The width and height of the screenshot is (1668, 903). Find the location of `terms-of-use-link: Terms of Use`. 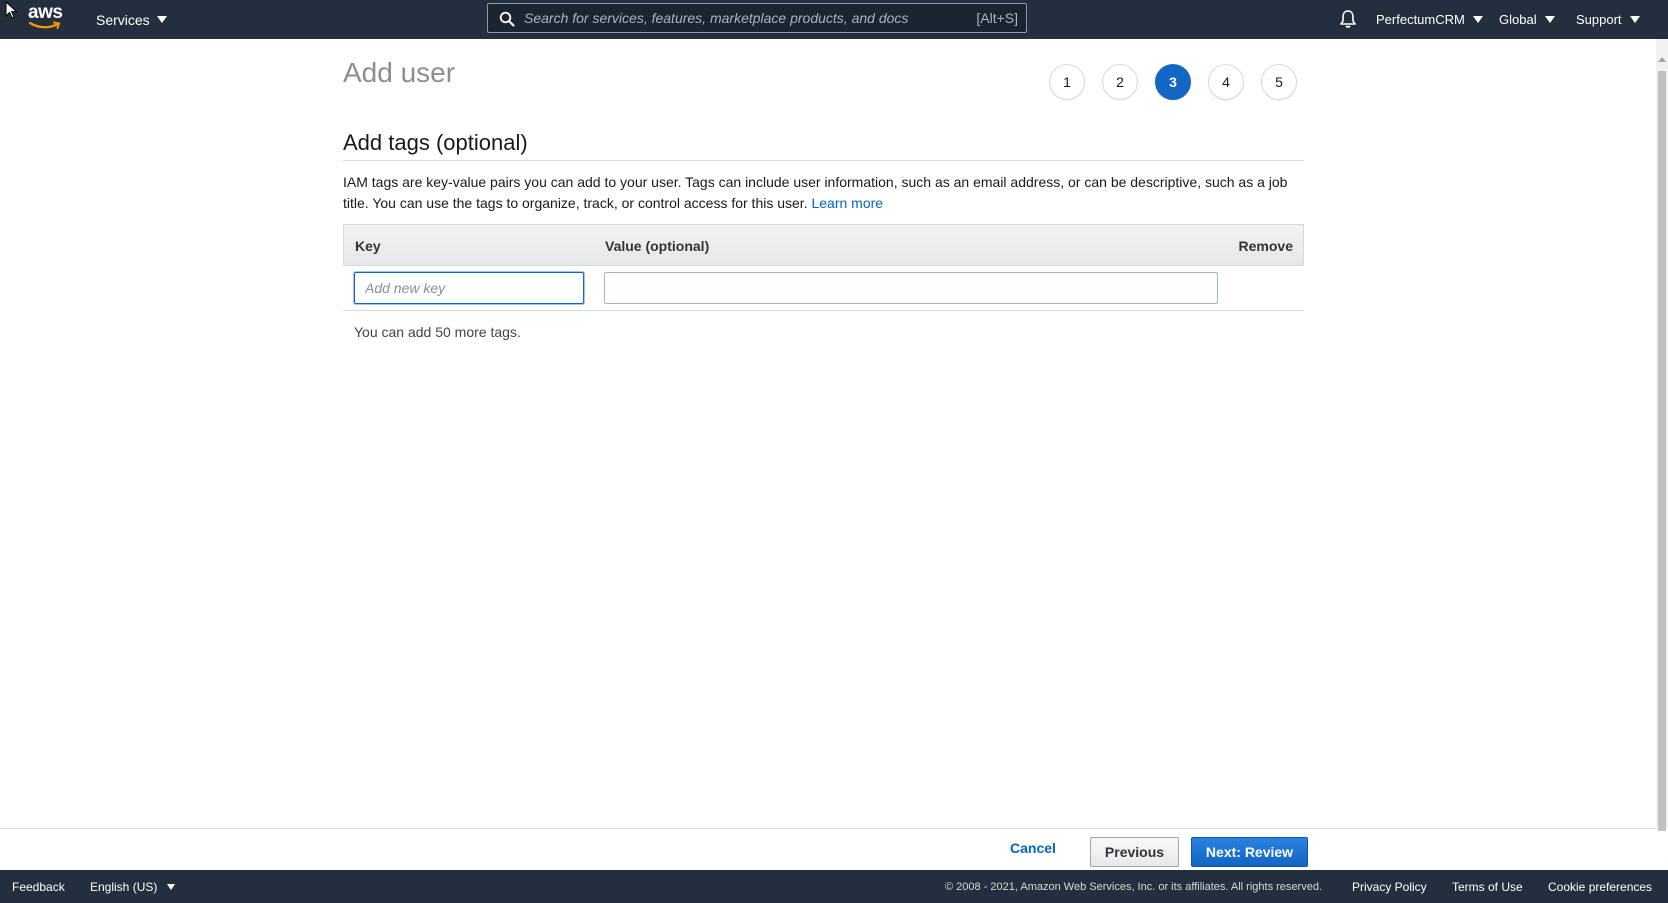

terms-of-use-link: Terms of Use is located at coordinates (1487, 887).